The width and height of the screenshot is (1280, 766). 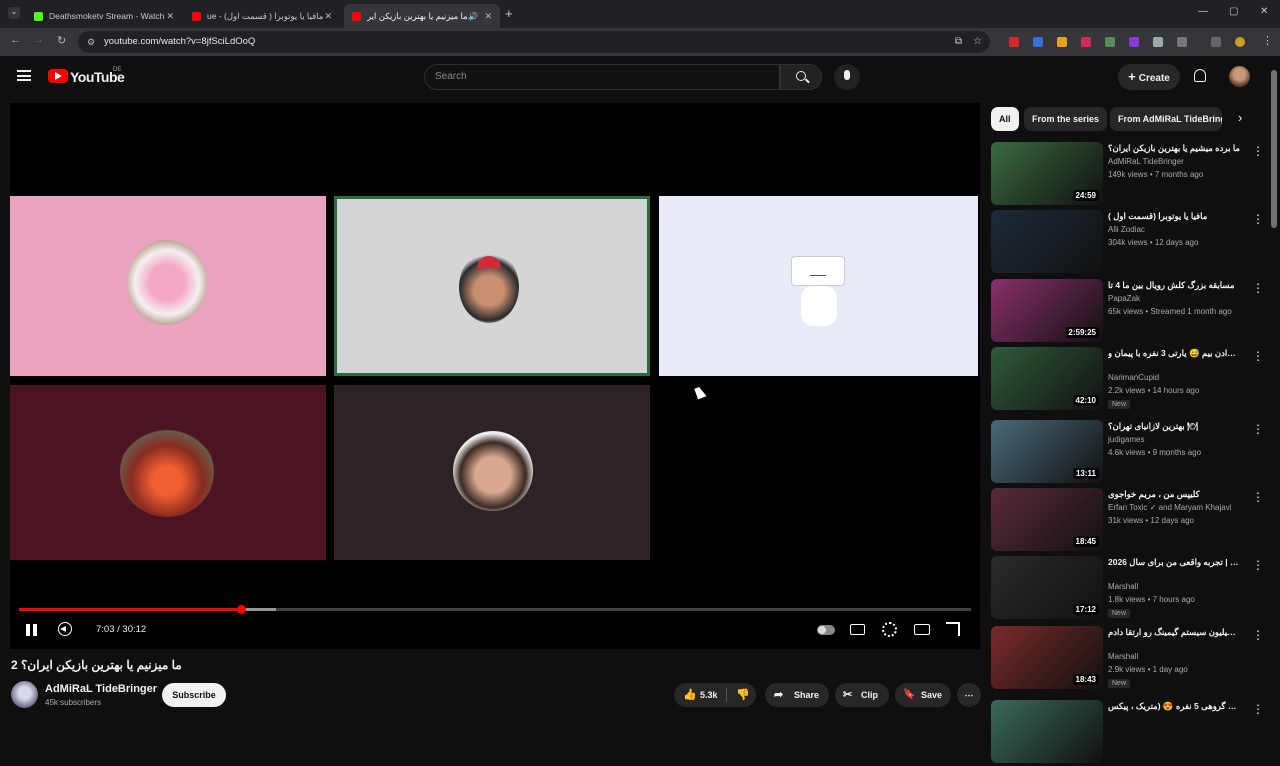 What do you see at coordinates (24, 75) in the screenshot?
I see `menu-hamburger-icon` at bounding box center [24, 75].